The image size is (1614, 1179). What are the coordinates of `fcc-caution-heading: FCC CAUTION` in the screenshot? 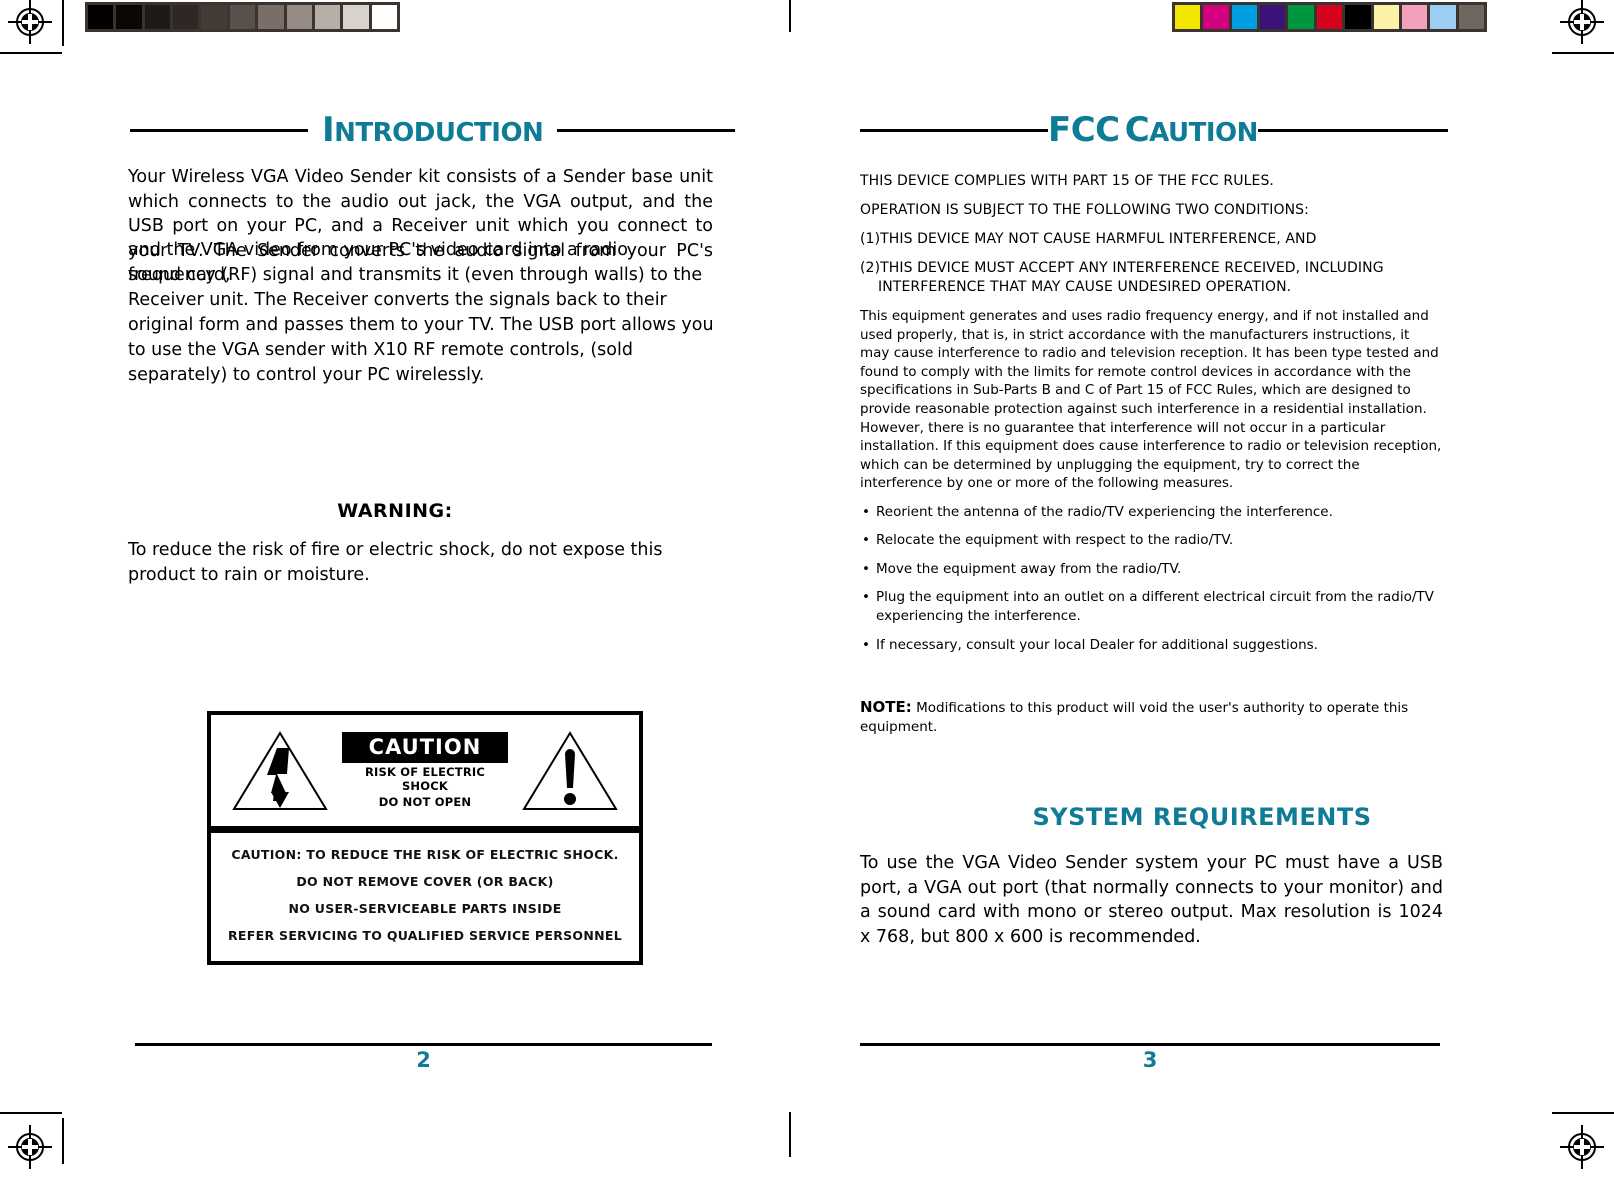 It's located at (1154, 130).